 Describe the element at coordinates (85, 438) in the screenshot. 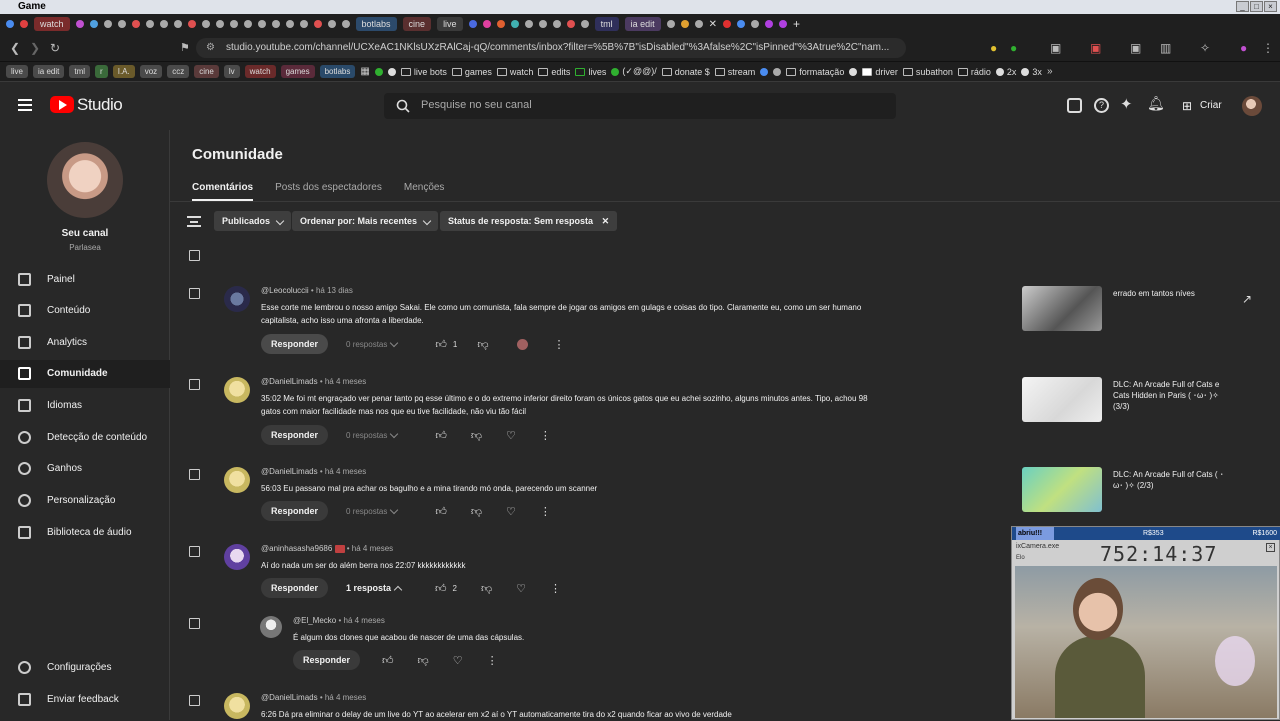

I see `sidebar-item-deteccao: Detecção de conteúdo` at that location.